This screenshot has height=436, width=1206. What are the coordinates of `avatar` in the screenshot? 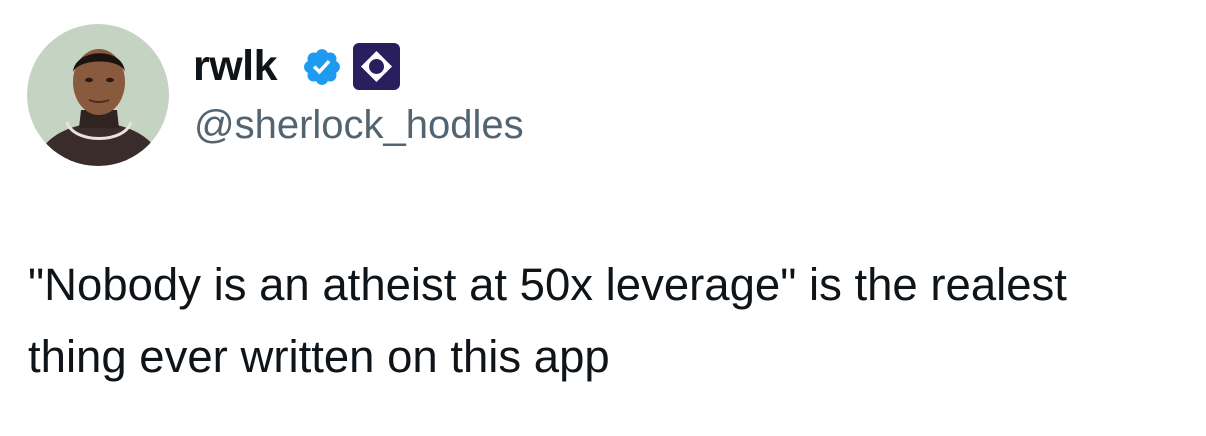 It's located at (98, 95).